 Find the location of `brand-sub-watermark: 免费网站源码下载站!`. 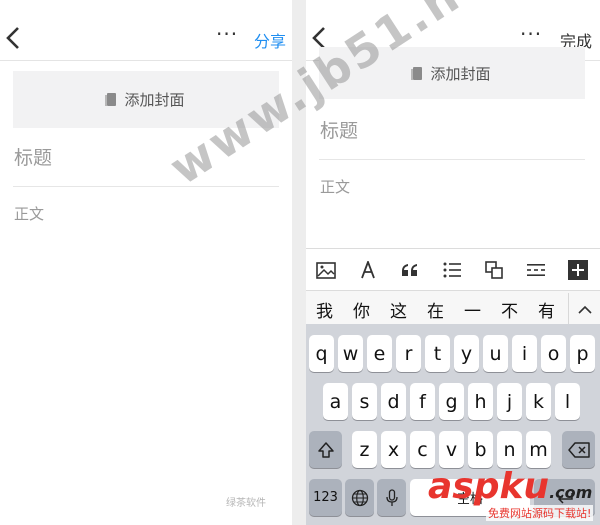

brand-sub-watermark: 免费网站源码下载站! is located at coordinates (540, 513).